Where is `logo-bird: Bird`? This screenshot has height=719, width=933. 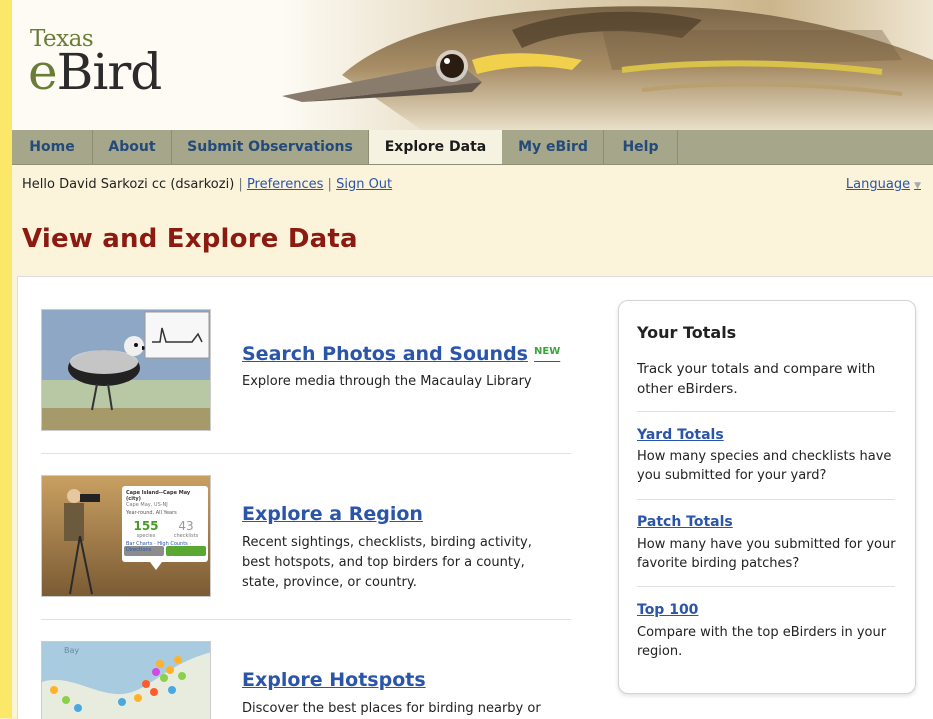
logo-bird: Bird is located at coordinates (109, 72).